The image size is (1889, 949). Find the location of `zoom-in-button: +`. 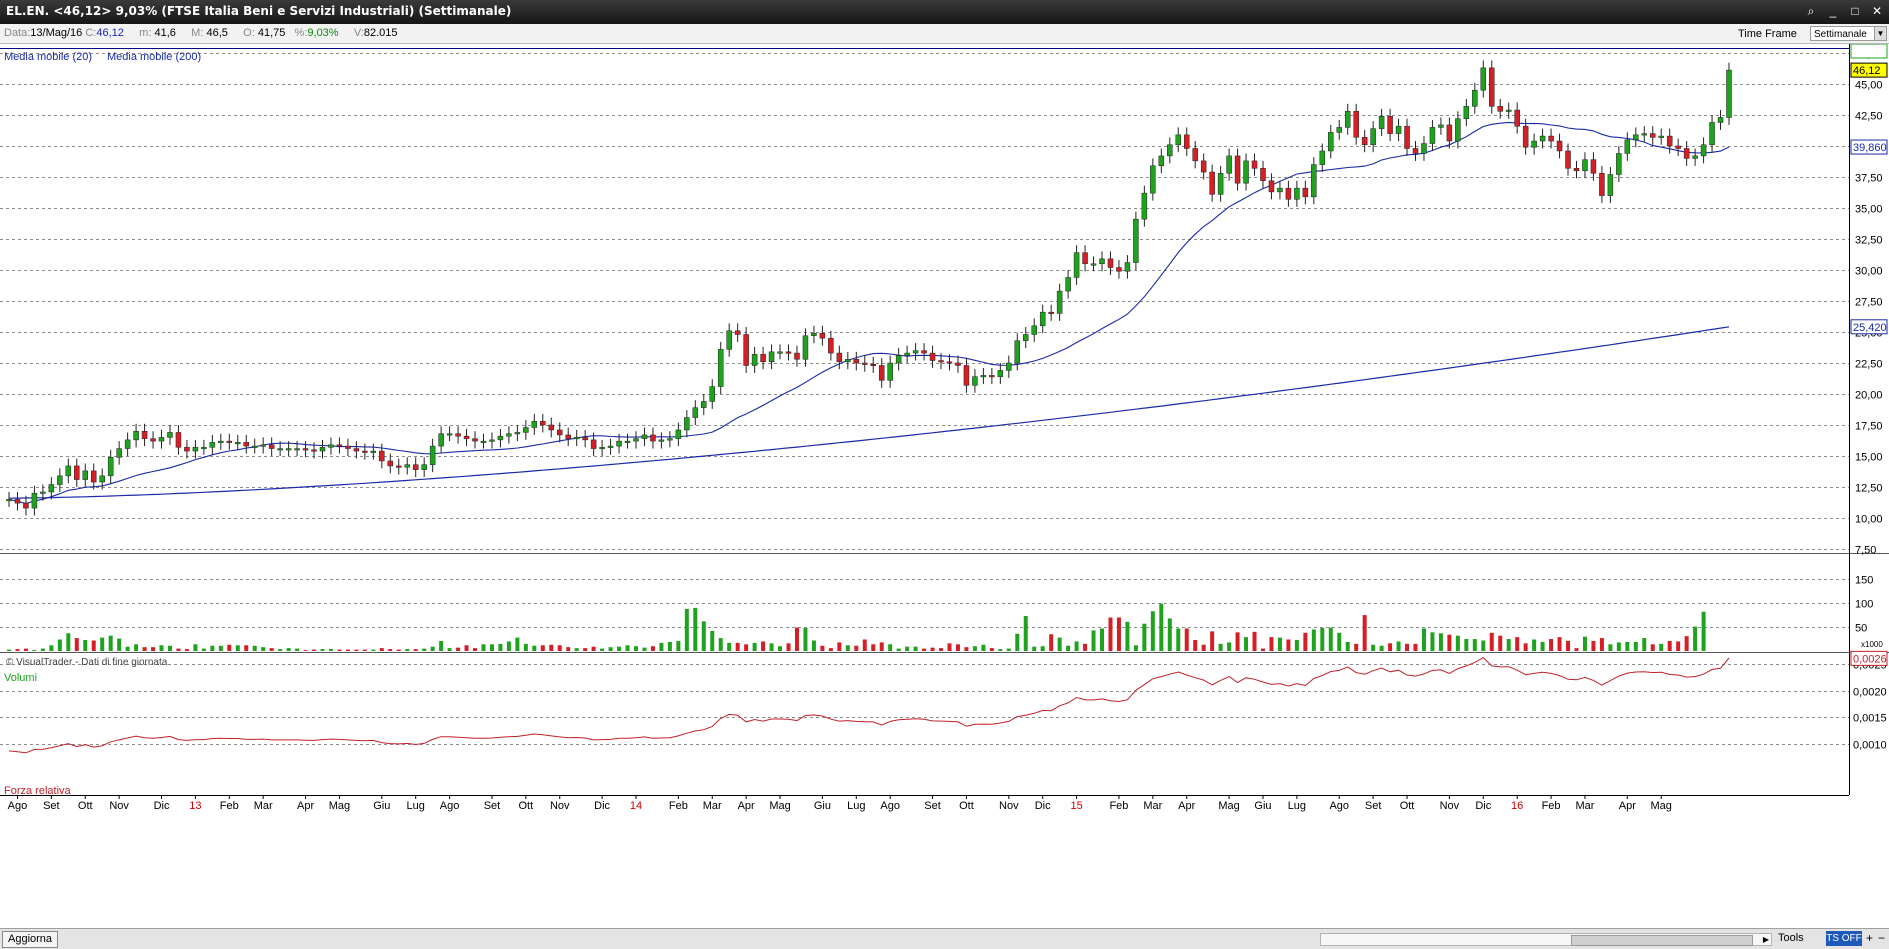

zoom-in-button: + is located at coordinates (1869, 938).